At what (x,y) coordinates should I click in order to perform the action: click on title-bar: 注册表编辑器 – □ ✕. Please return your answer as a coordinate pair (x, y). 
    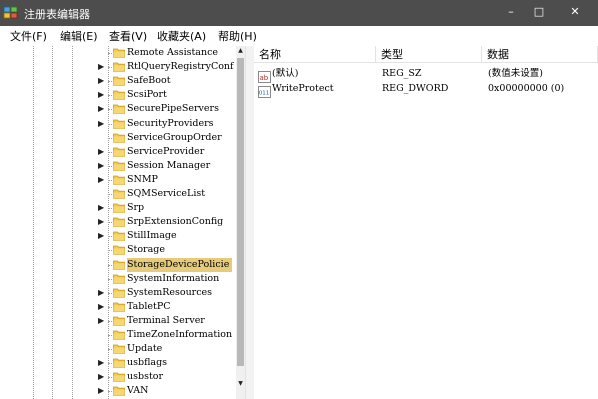
    Looking at the image, I should click on (299, 13).